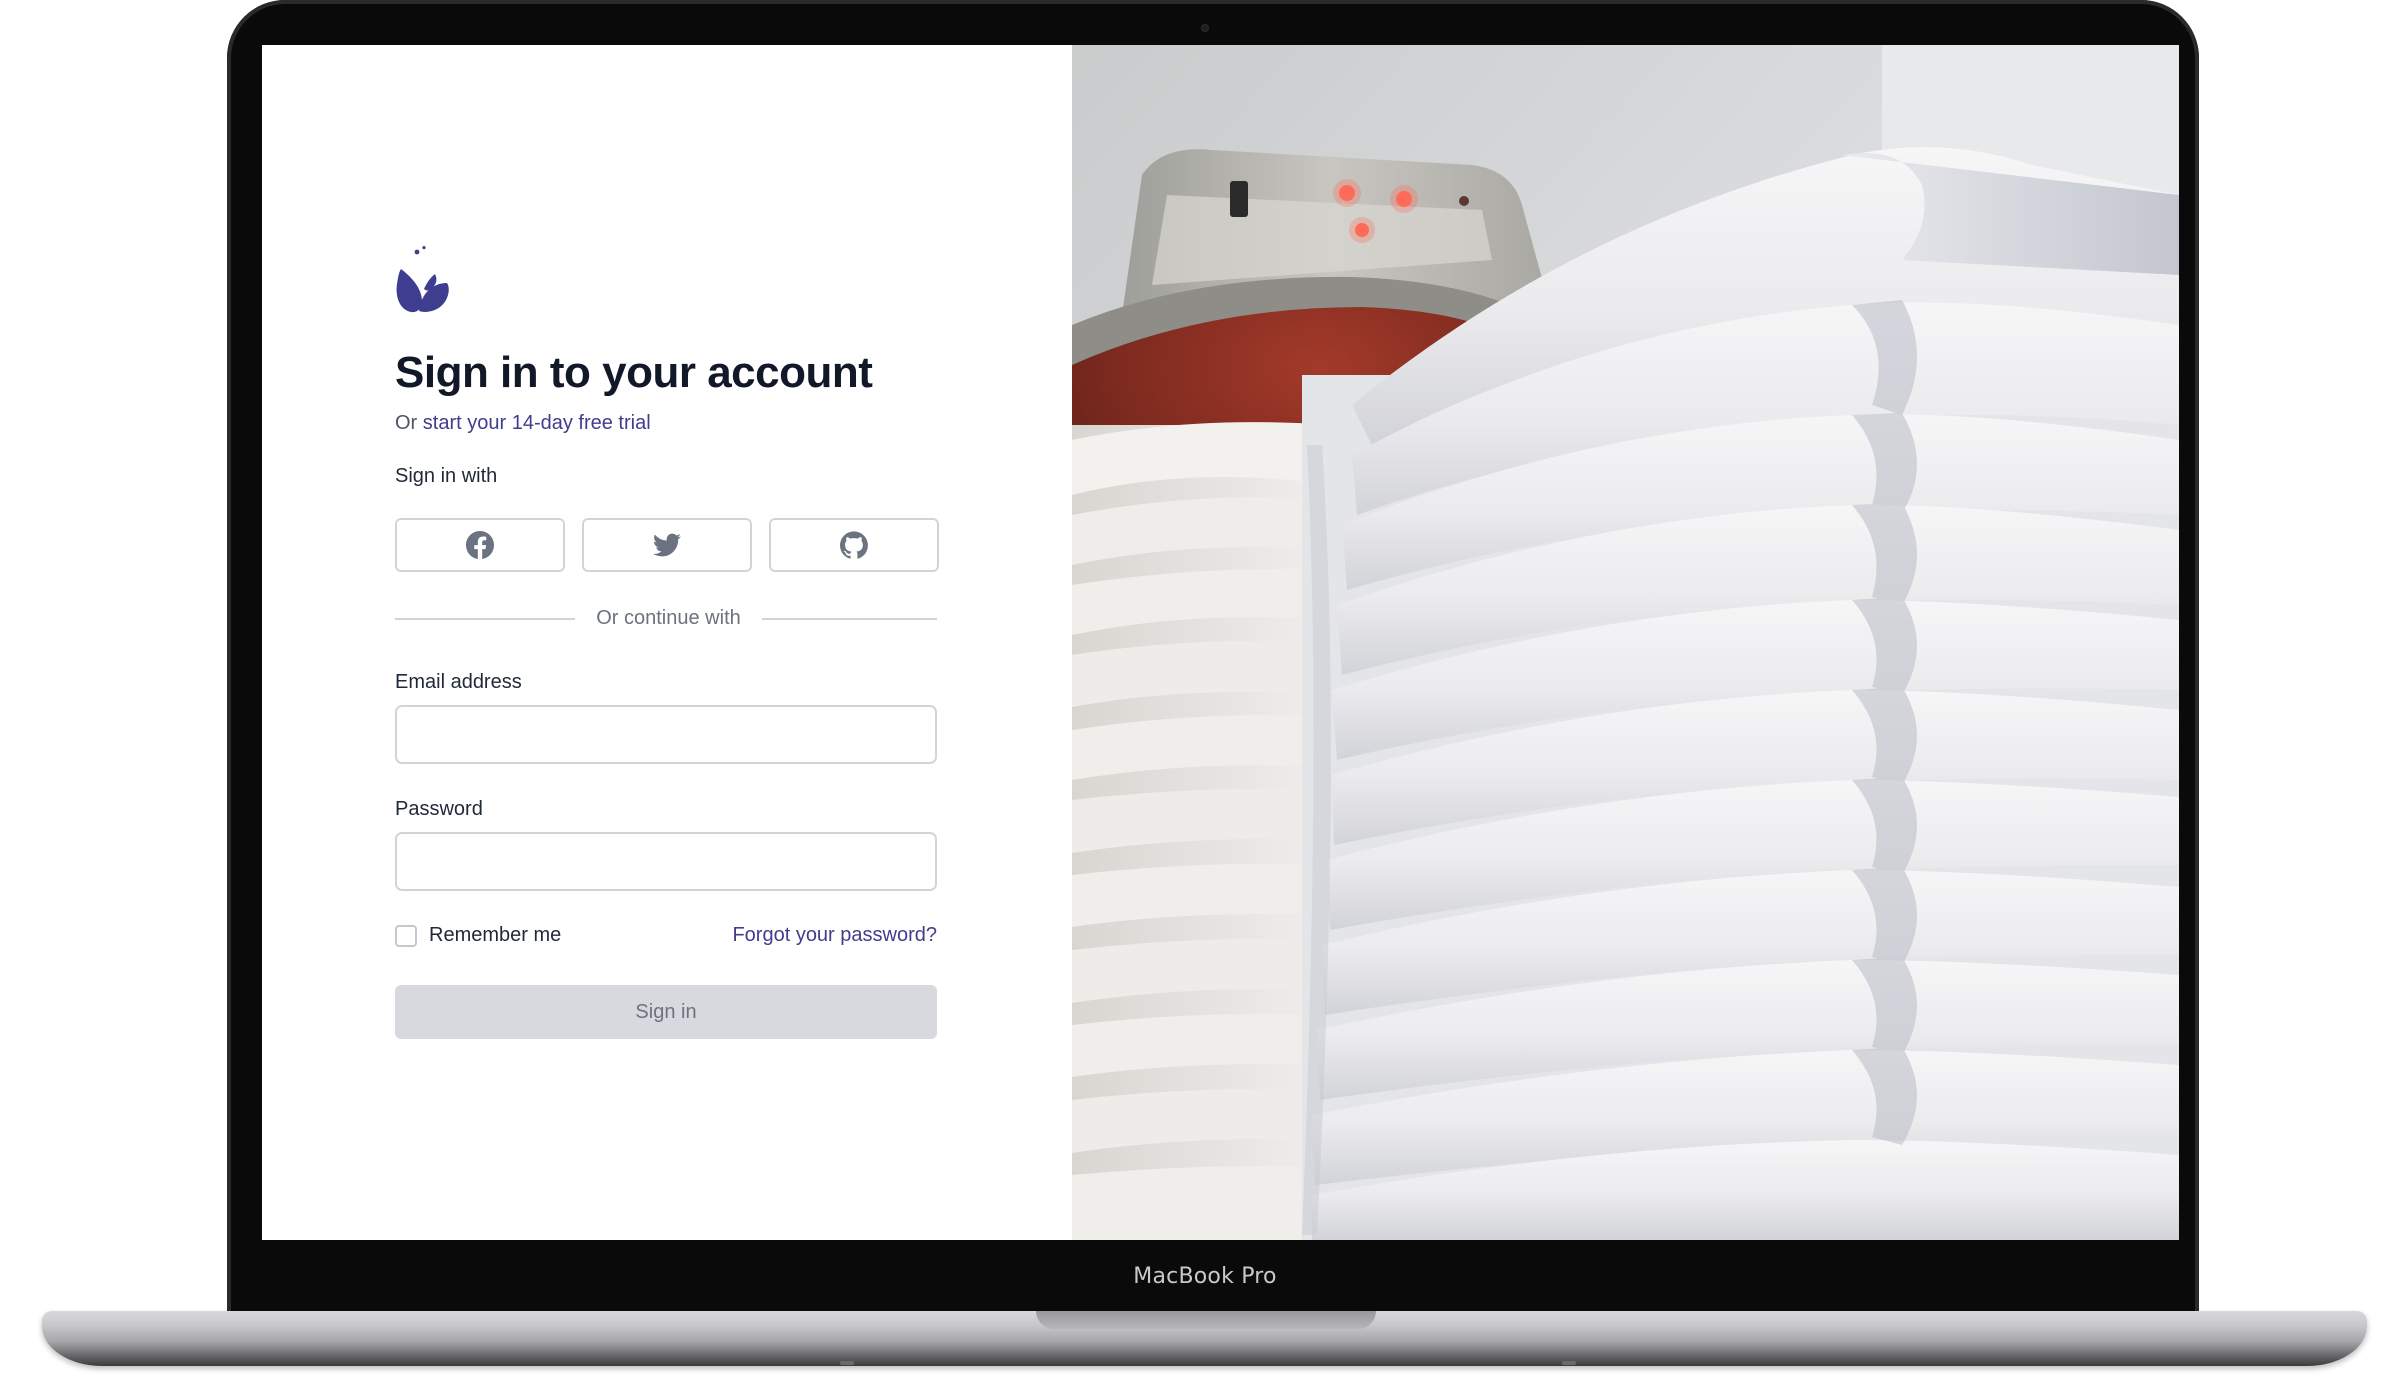 Image resolution: width=2401 pixels, height=1376 pixels. What do you see at coordinates (458, 682) in the screenshot?
I see `email-label: Email address` at bounding box center [458, 682].